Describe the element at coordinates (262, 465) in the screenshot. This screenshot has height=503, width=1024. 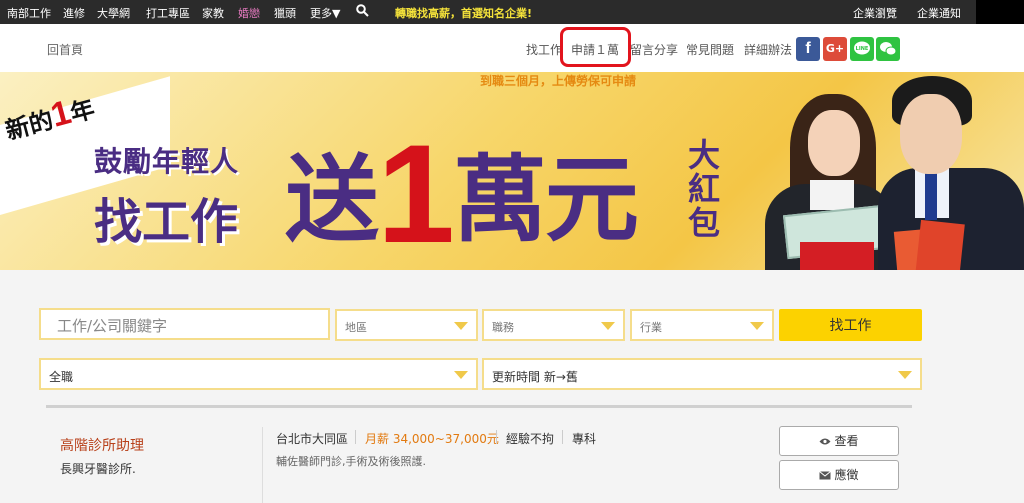
I see `card-divider` at that location.